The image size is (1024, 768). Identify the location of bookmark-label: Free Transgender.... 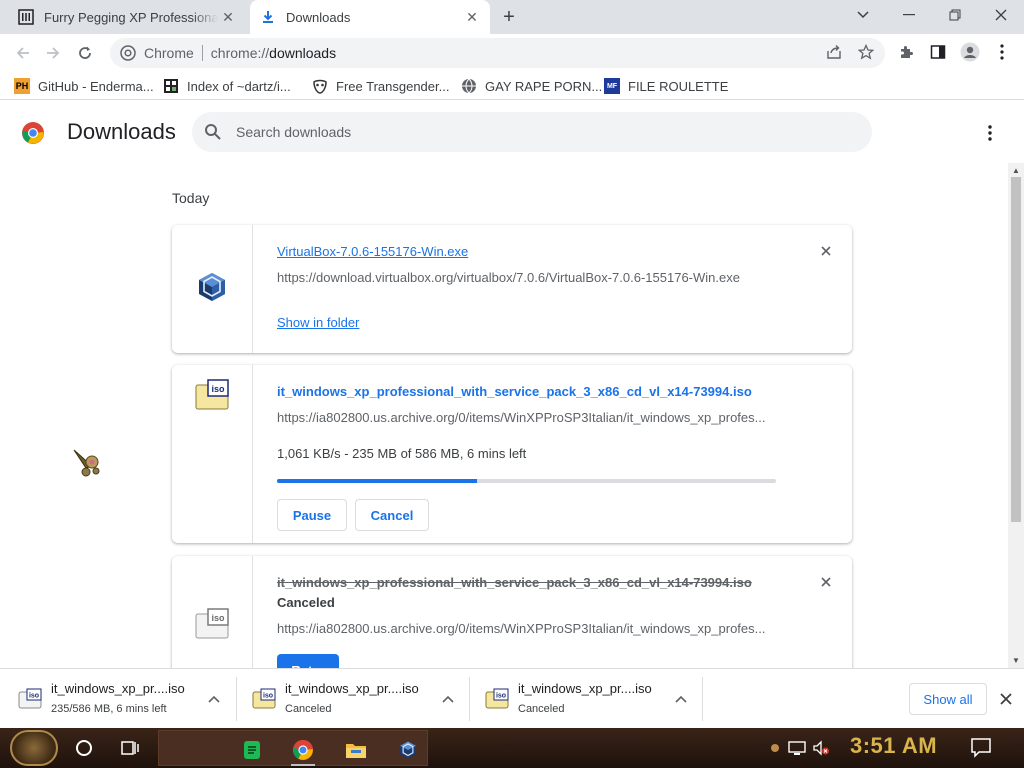
(393, 86).